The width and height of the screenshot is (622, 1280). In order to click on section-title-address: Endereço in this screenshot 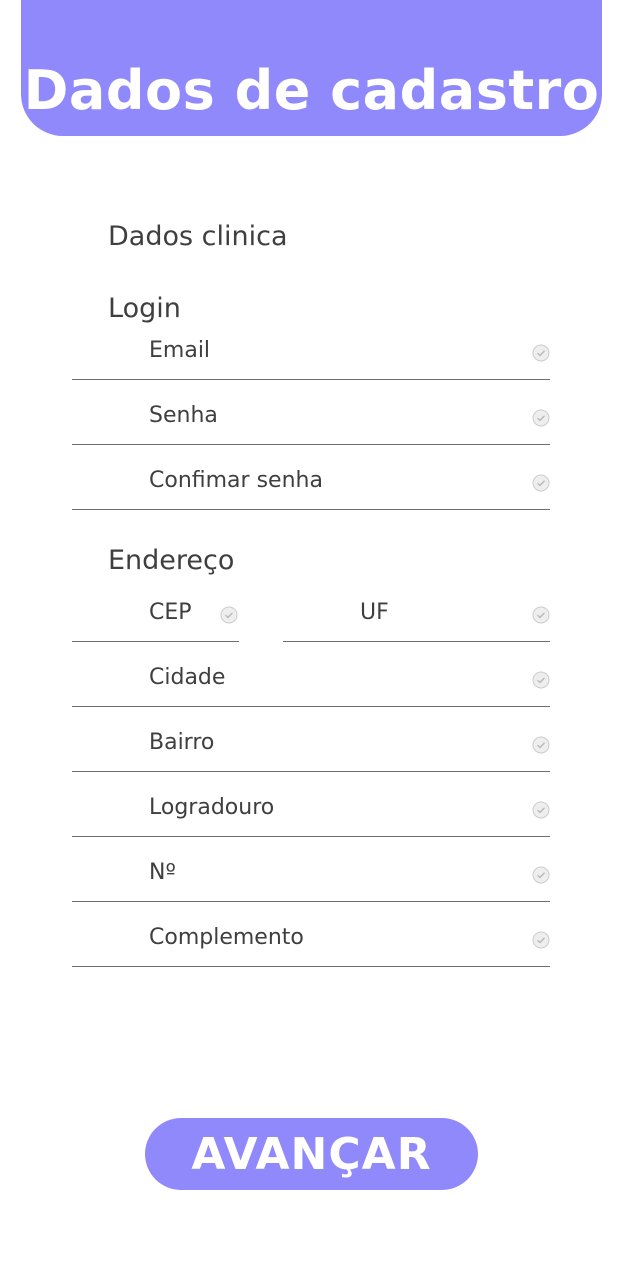, I will do `click(171, 560)`.